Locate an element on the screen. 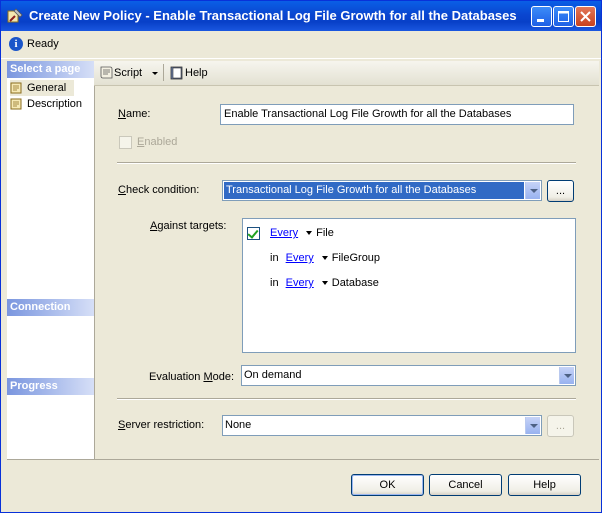 Image resolution: width=602 pixels, height=513 pixels. select-page-header: Select a page is located at coordinates (50, 69).